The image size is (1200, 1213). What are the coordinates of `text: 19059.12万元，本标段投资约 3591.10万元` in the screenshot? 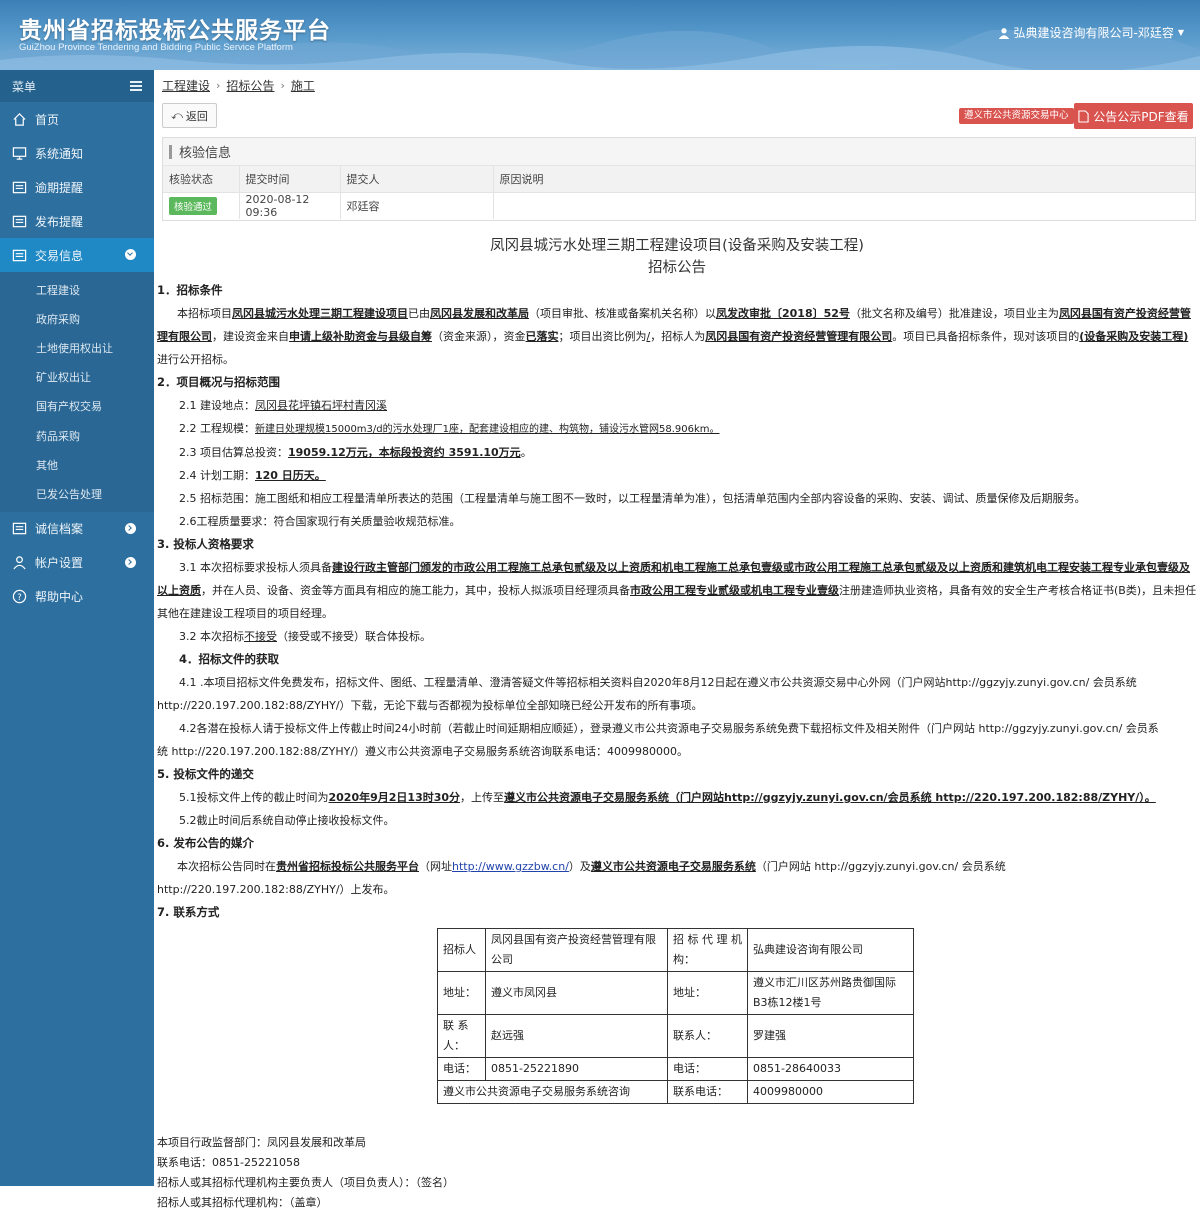 It's located at (404, 452).